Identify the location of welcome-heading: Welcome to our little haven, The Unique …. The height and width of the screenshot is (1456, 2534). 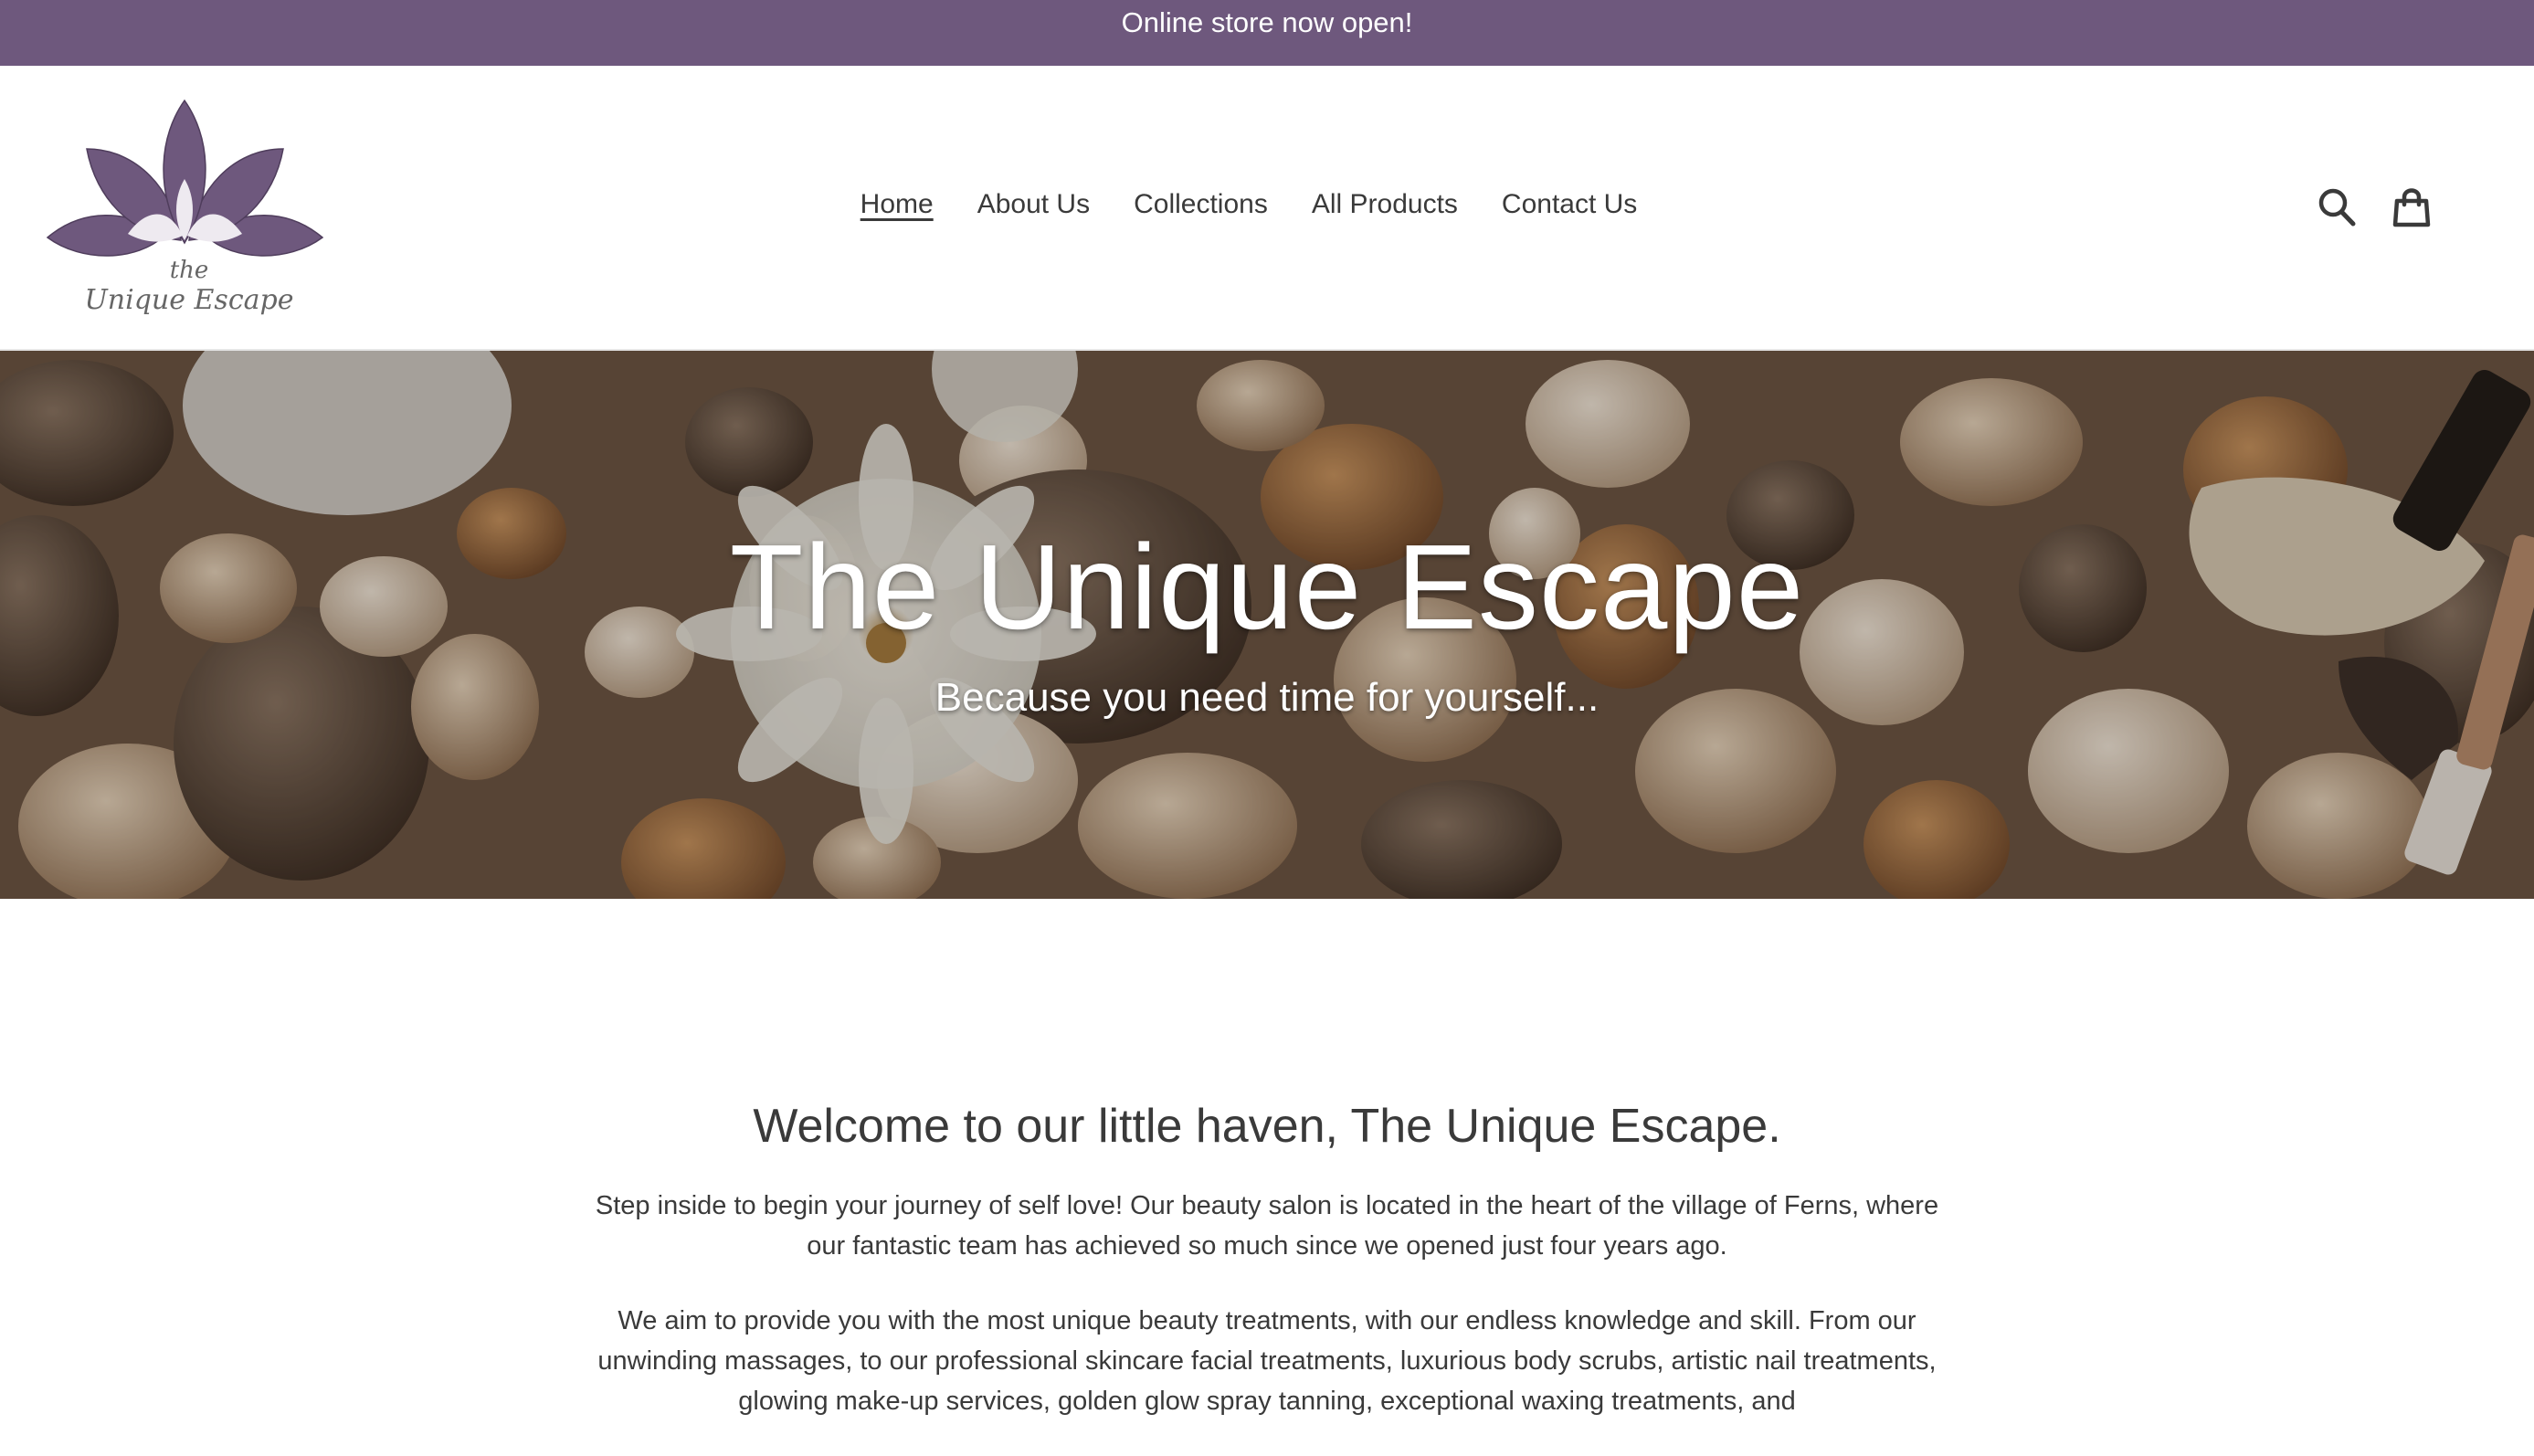
(1267, 1127).